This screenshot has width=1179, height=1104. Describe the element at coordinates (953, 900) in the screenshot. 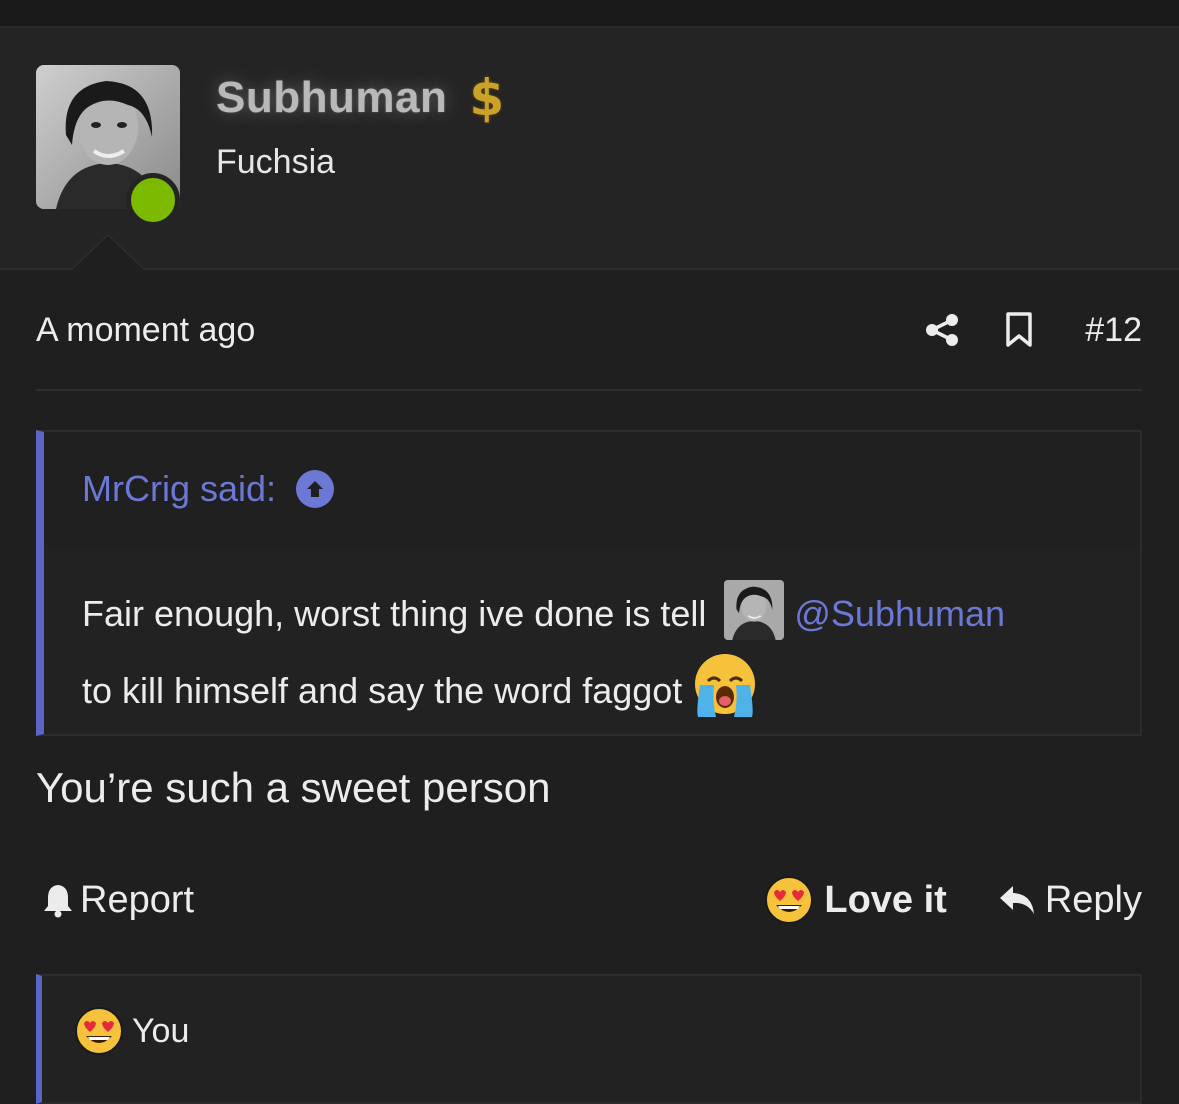

I see `post-right-actions: Love it Reply` at that location.